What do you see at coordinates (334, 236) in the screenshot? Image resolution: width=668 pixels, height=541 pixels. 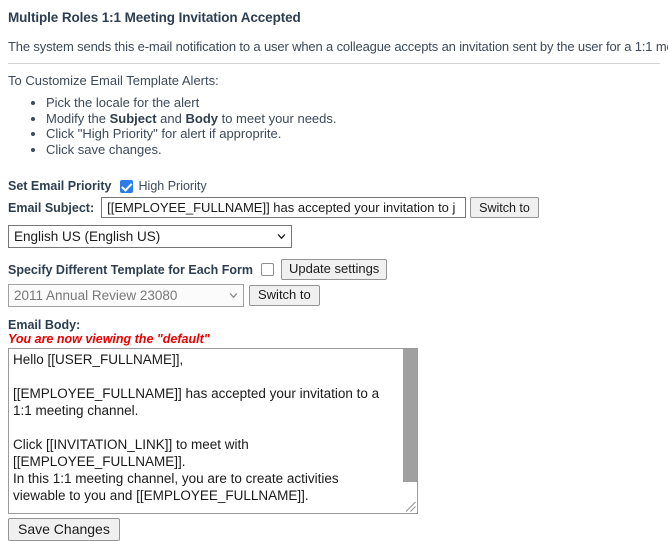 I see `locale-row: English US (English US)` at bounding box center [334, 236].